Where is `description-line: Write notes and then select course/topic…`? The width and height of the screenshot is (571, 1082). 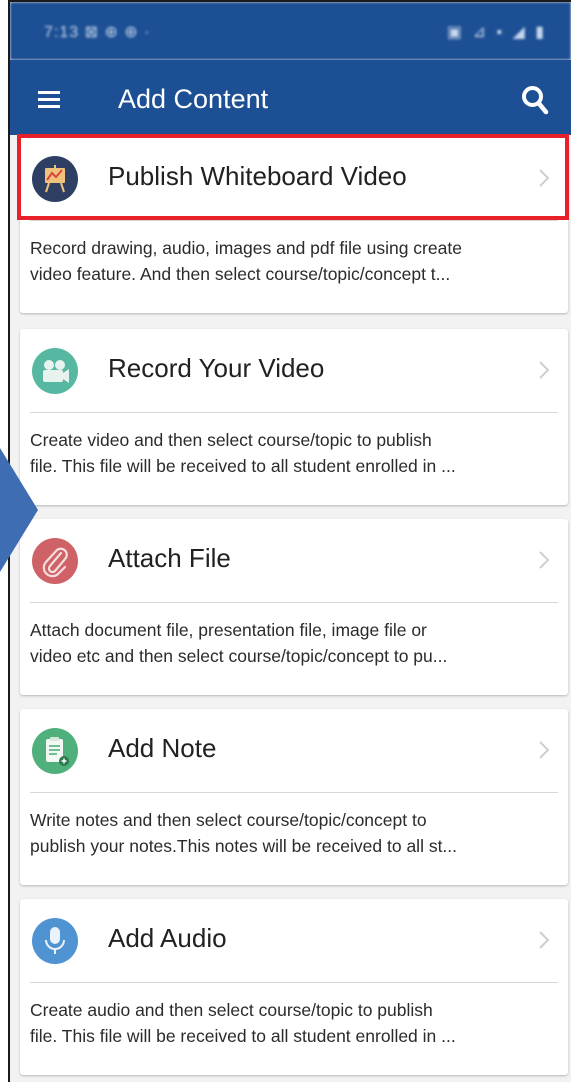 description-line: Write notes and then select course/topic… is located at coordinates (228, 820).